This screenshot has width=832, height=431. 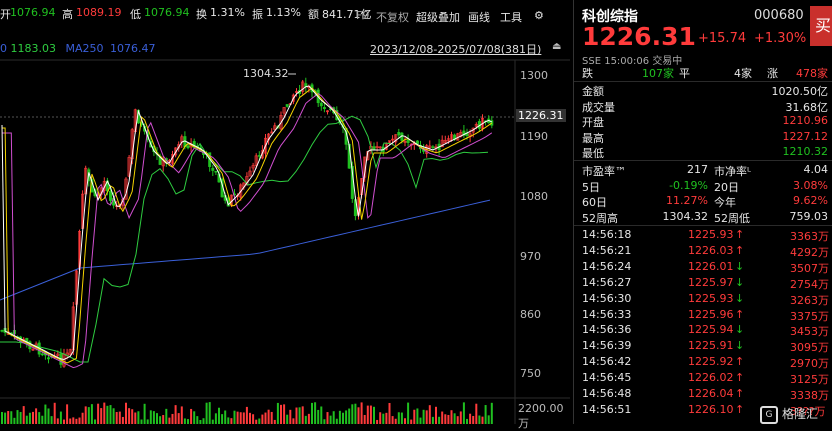 I want to click on tick-row: 14:56:48 1226.04 ↑ 3338万, so click(x=707, y=394).